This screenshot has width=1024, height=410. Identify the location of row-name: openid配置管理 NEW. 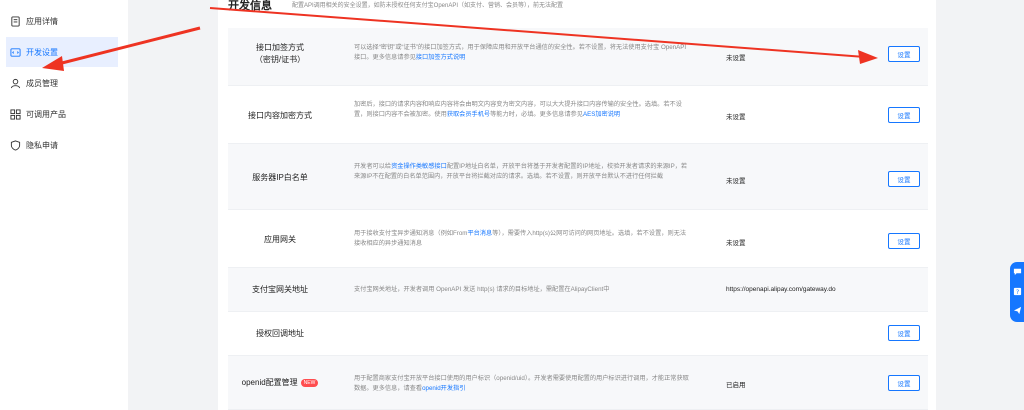
(280, 383).